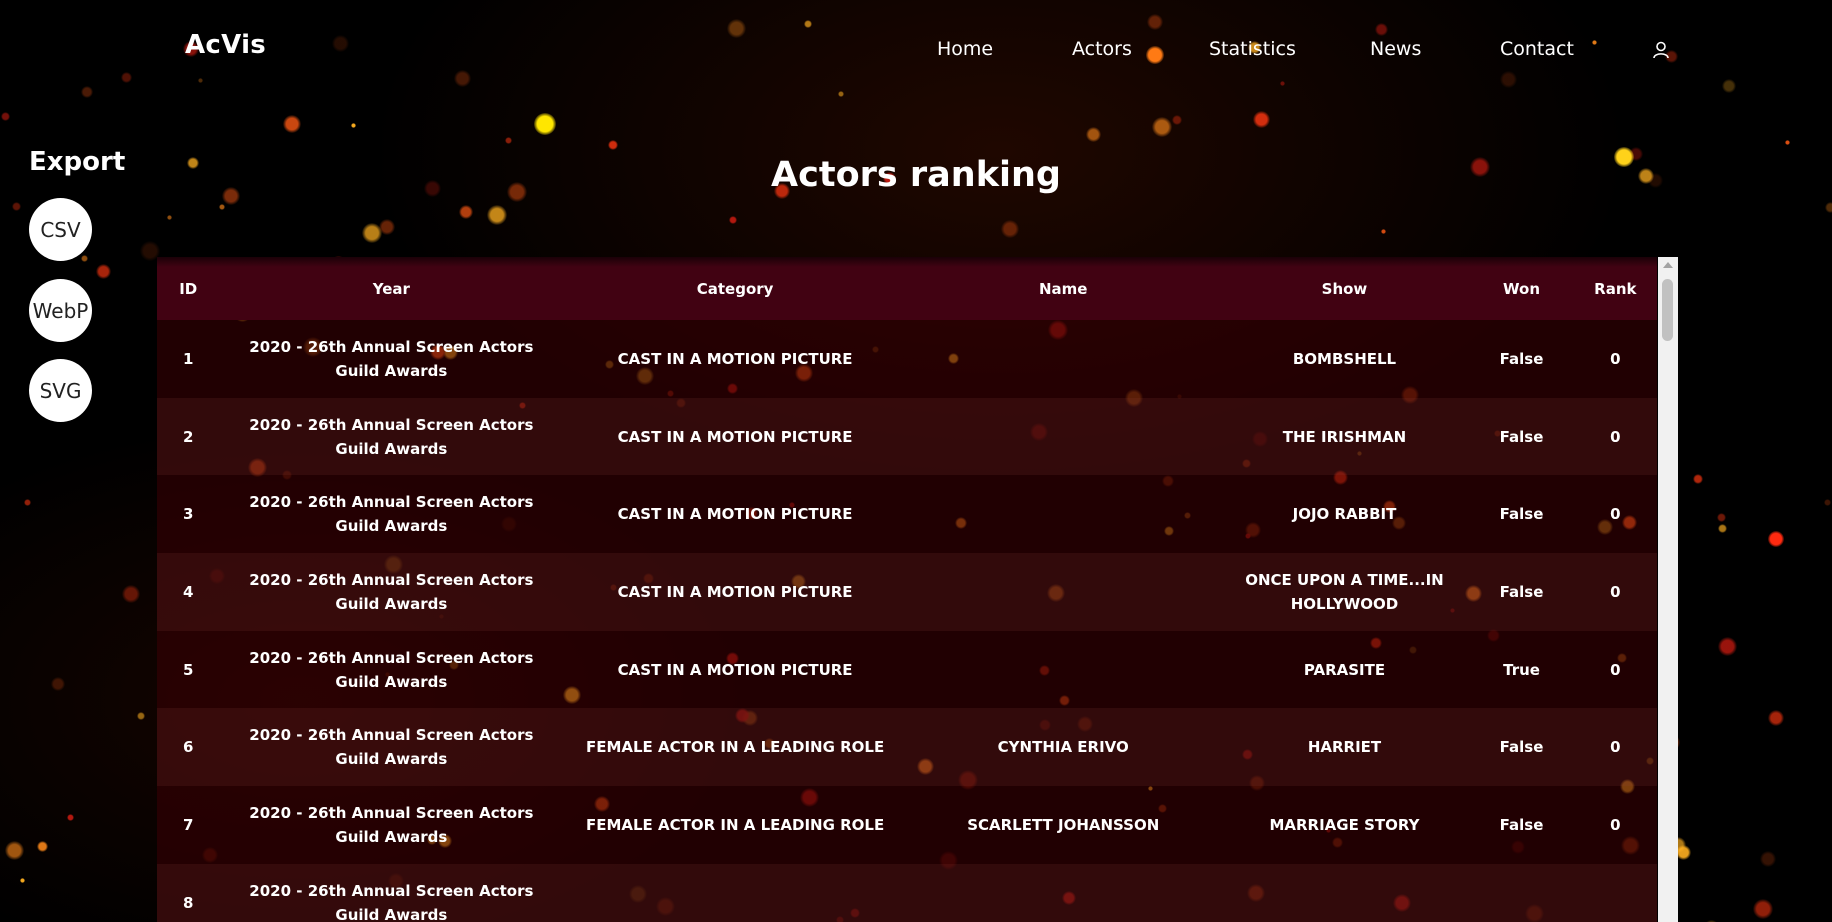  Describe the element at coordinates (1252, 49) in the screenshot. I see `nav-statistics: Statistics` at that location.